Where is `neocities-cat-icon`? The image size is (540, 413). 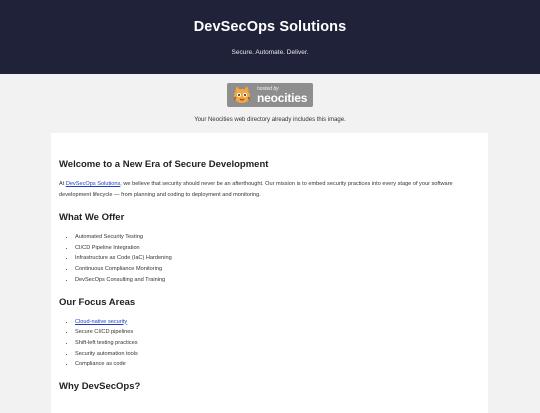 neocities-cat-icon is located at coordinates (242, 94).